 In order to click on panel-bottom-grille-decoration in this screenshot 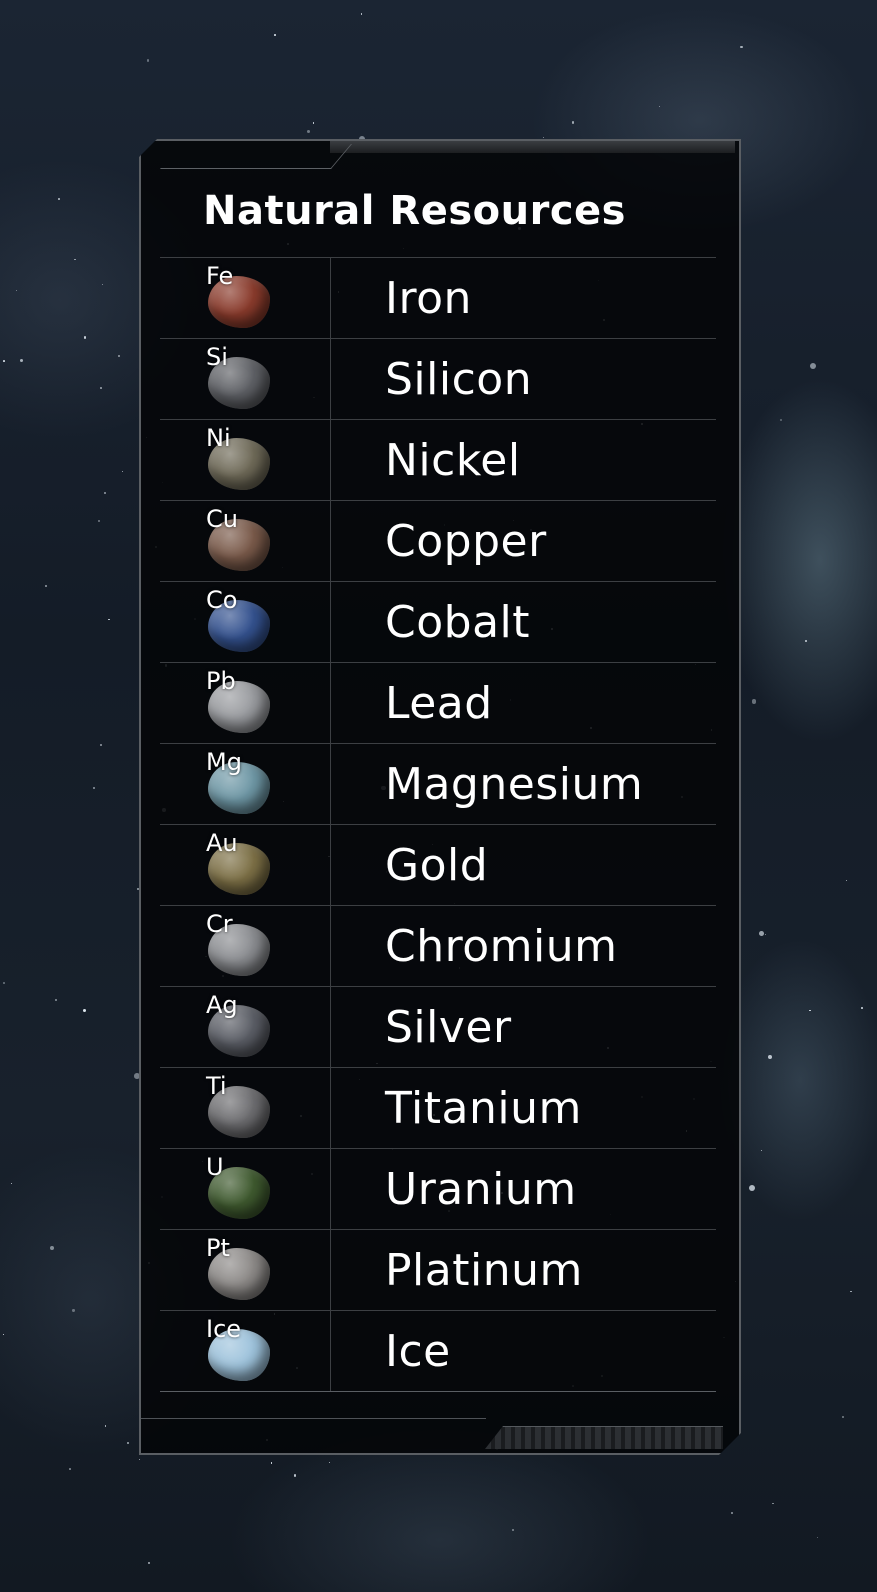, I will do `click(604, 1437)`.